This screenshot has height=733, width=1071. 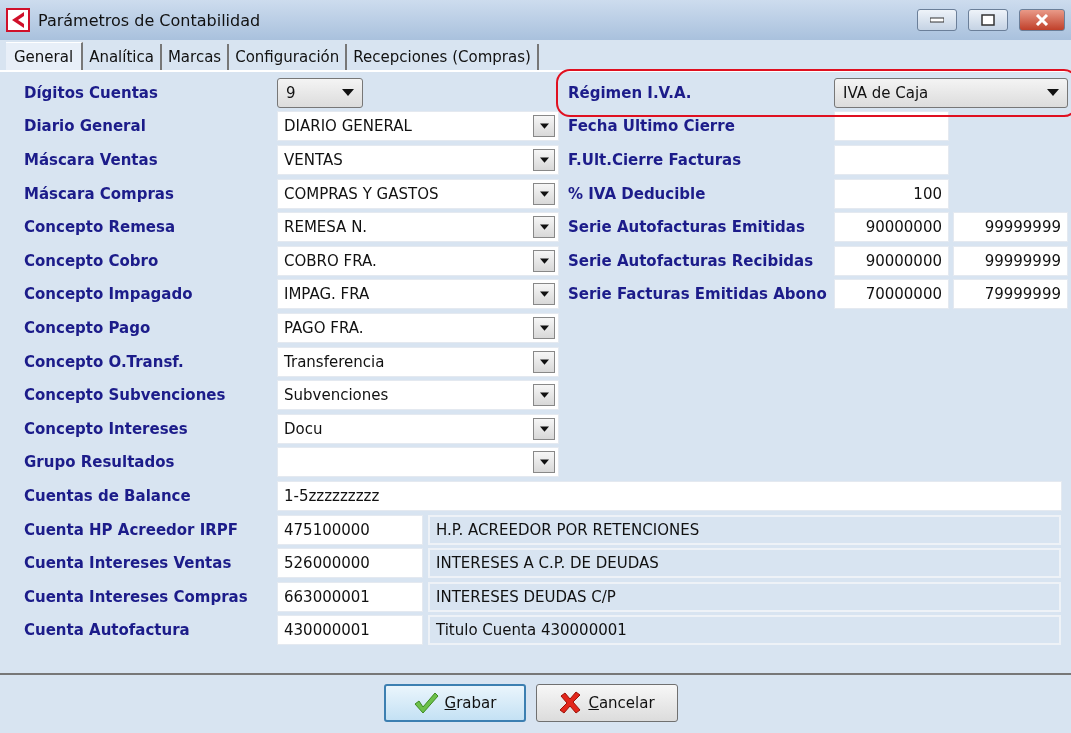 I want to click on input-field: 1-5zzzzzzzzz, so click(x=669, y=495).